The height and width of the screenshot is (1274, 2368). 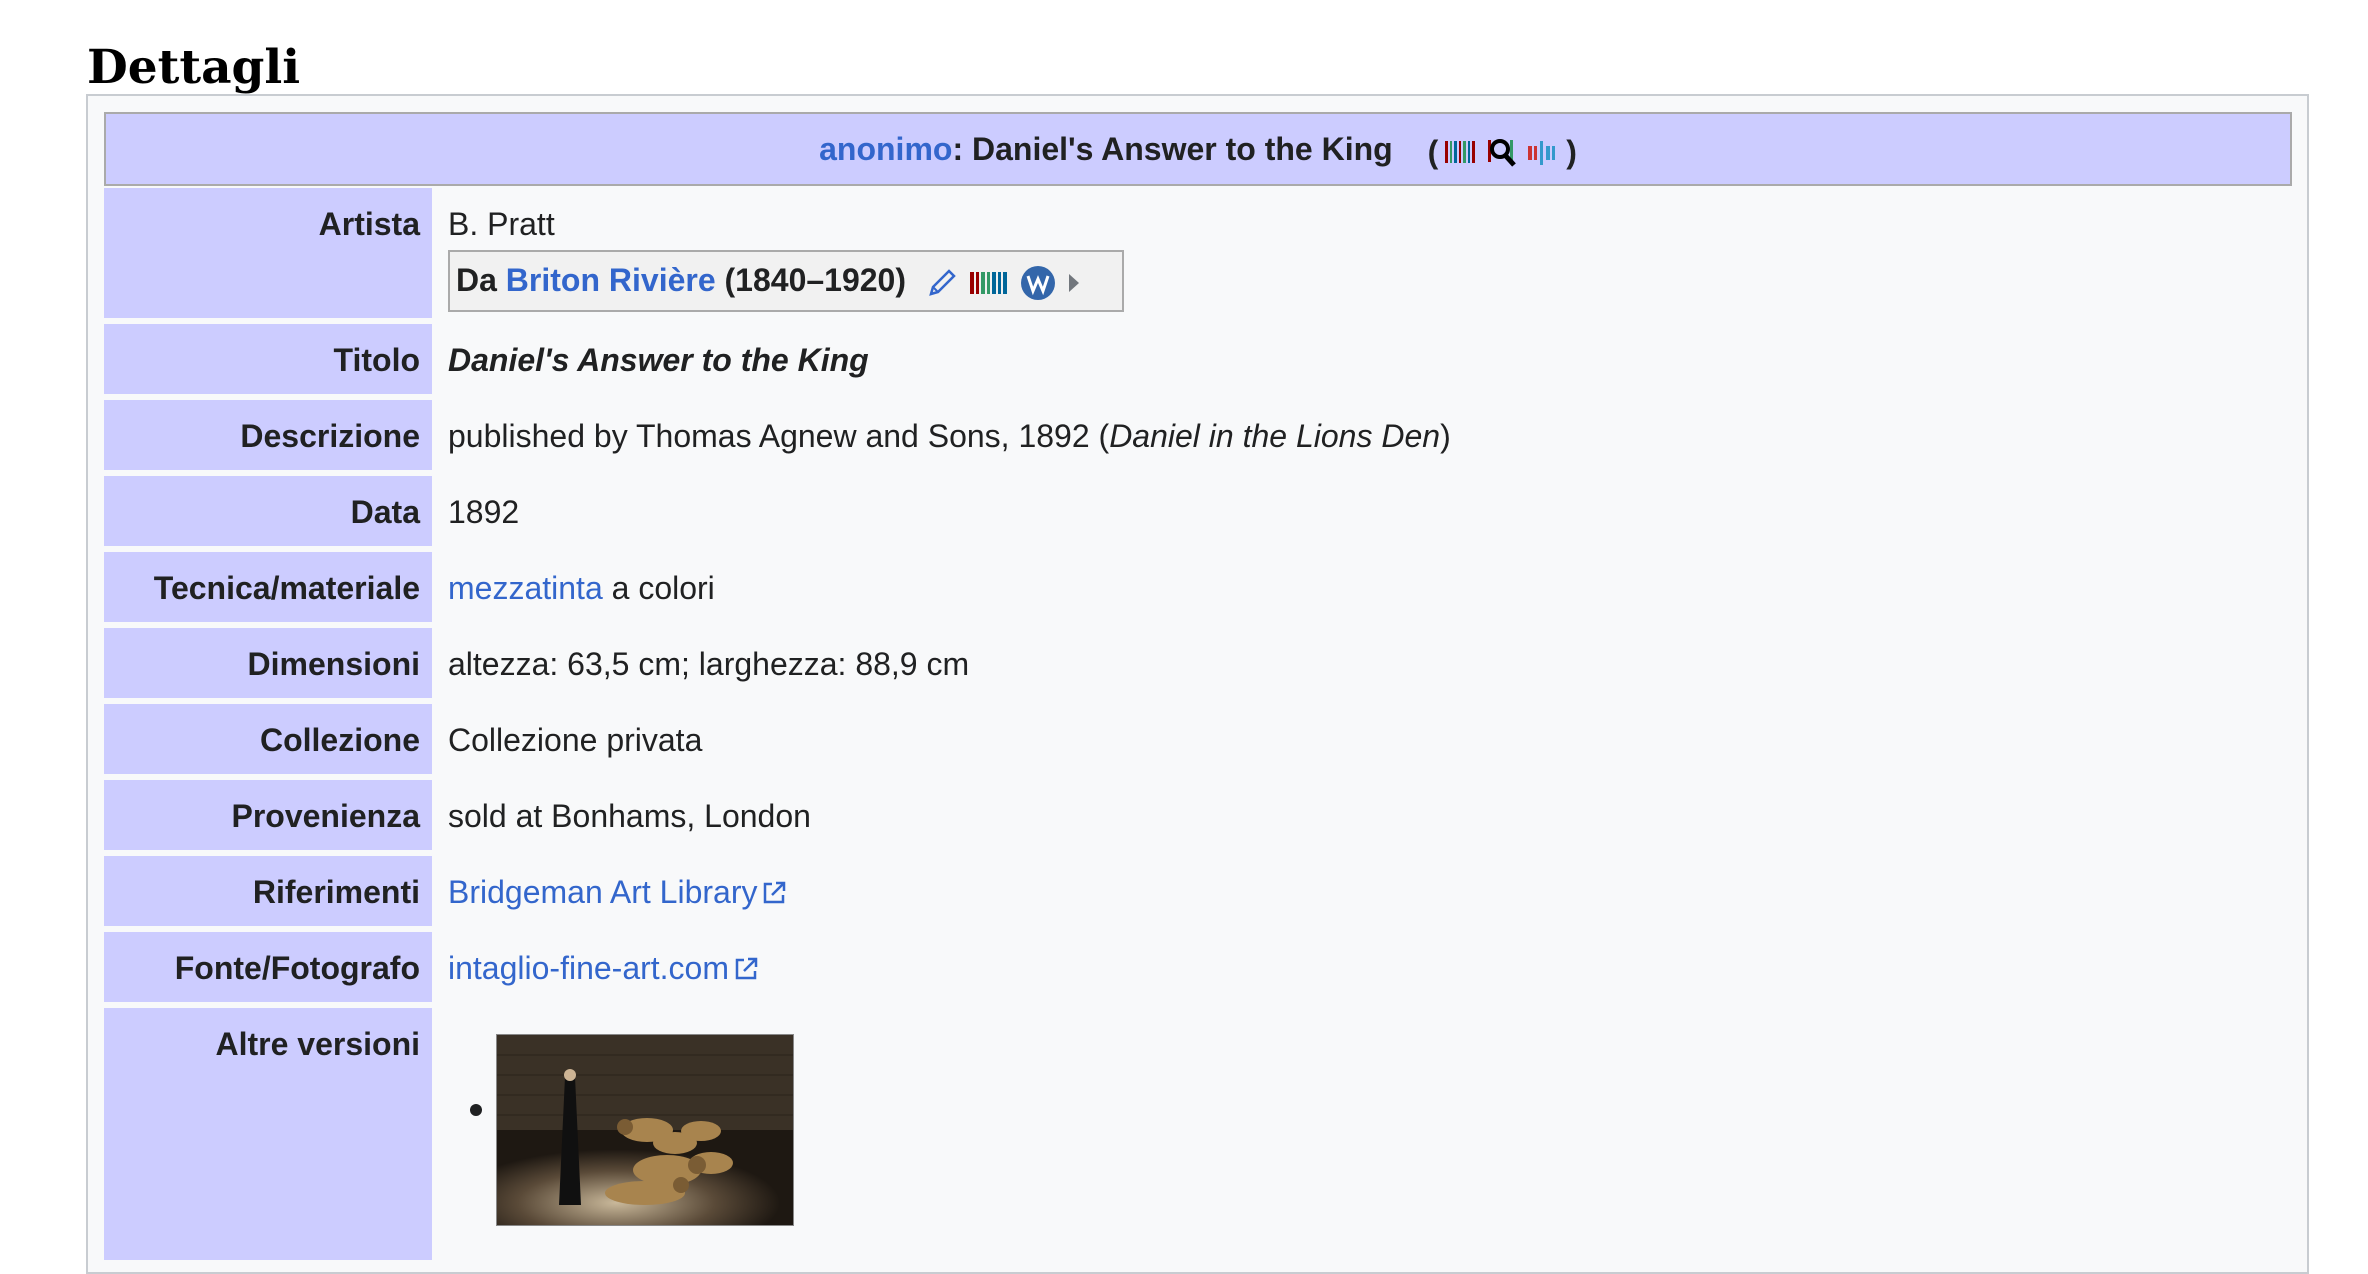 I want to click on descrizione-italic: Daniel in the Lions Den, so click(x=1275, y=436).